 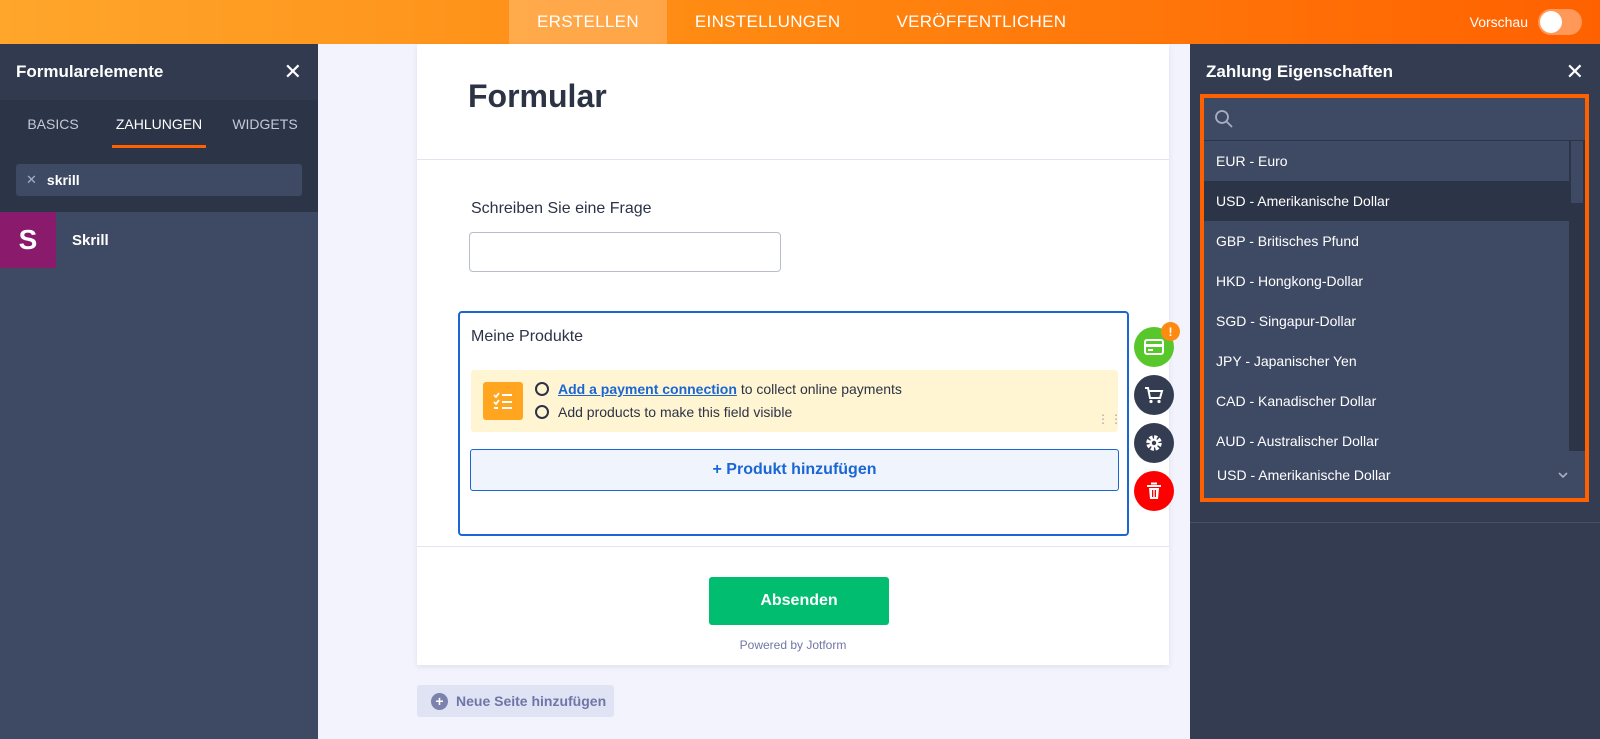 I want to click on notice-row-products: Add products to make this field visible, so click(x=663, y=412).